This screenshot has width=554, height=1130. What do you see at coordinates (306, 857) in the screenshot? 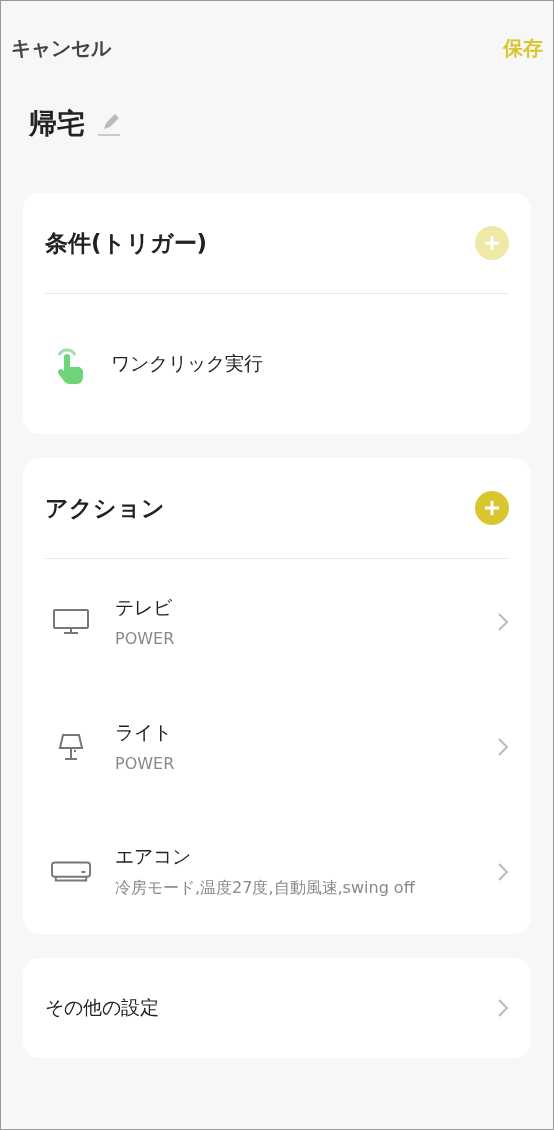
I see `device-name: エアコン` at bounding box center [306, 857].